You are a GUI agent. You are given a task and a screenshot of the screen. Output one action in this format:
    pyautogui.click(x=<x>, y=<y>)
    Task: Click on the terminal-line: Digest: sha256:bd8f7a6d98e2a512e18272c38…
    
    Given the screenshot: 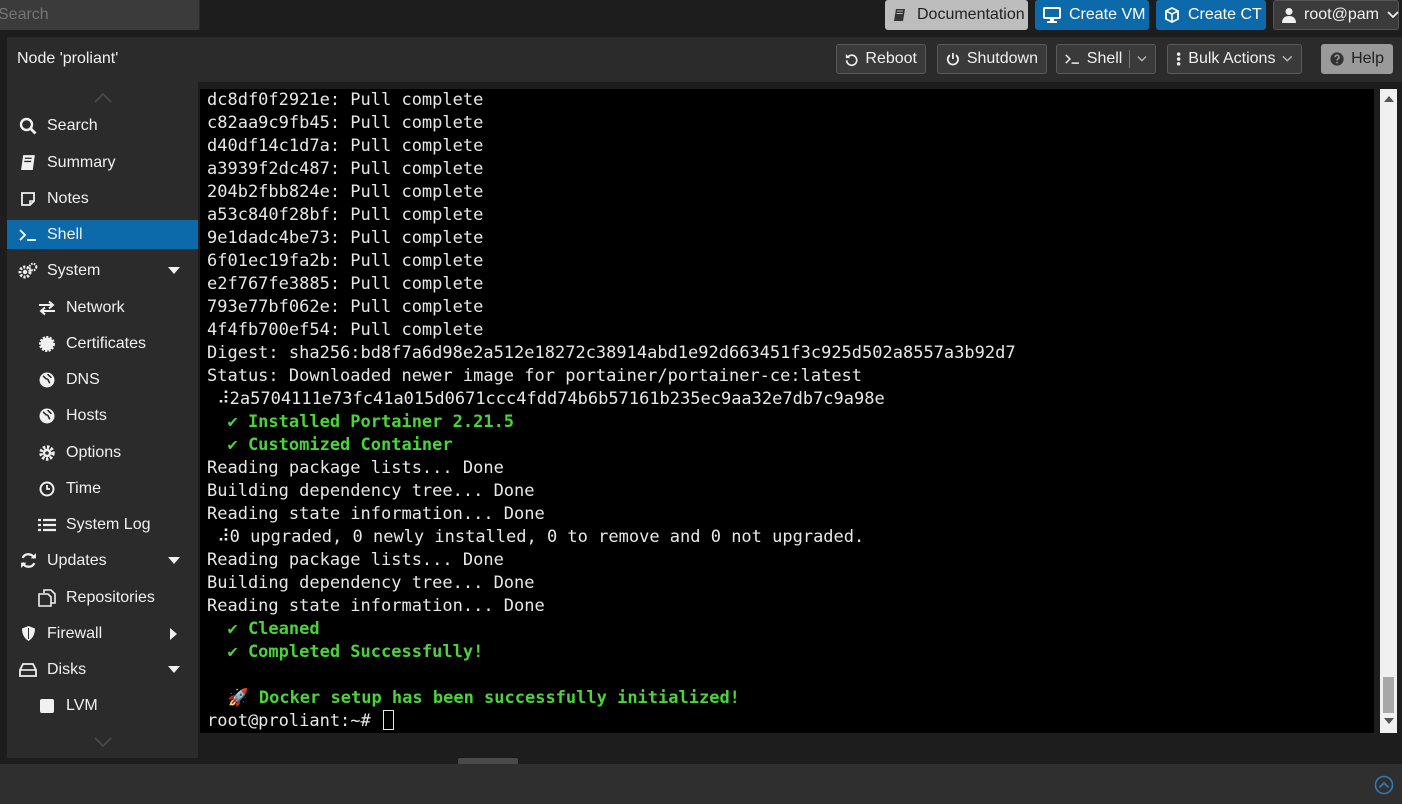 What is the action you would take?
    pyautogui.click(x=611, y=353)
    